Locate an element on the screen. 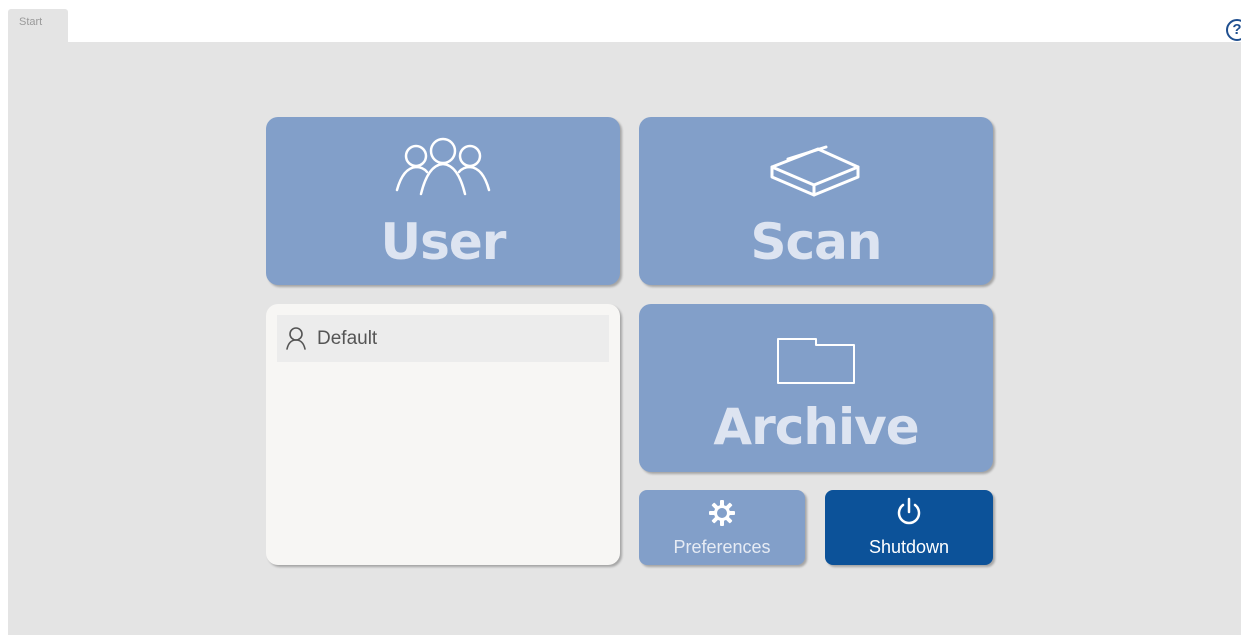 This screenshot has height=635, width=1241. gear-icon is located at coordinates (722, 513).